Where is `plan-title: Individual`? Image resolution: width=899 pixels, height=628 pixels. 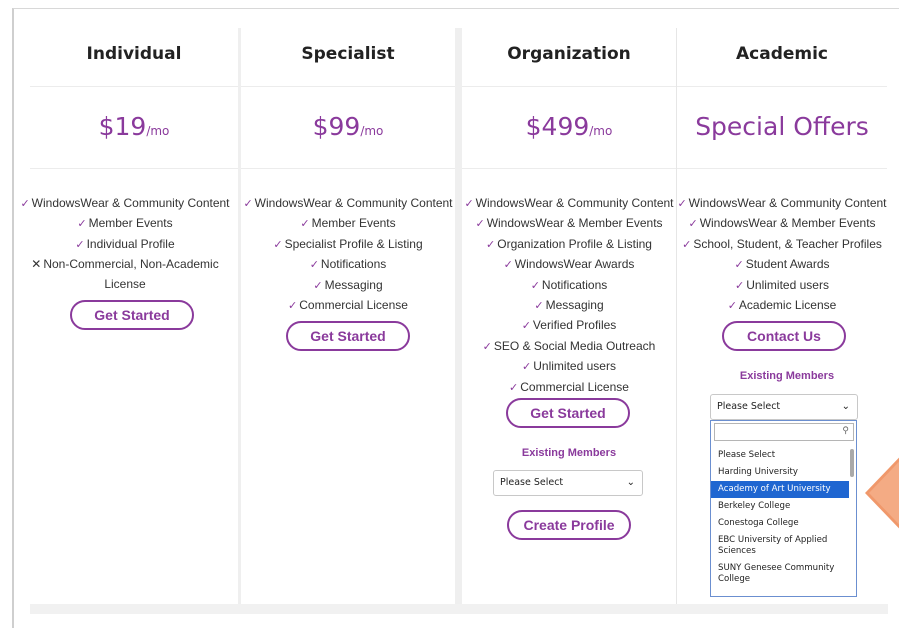
plan-title: Individual is located at coordinates (134, 54).